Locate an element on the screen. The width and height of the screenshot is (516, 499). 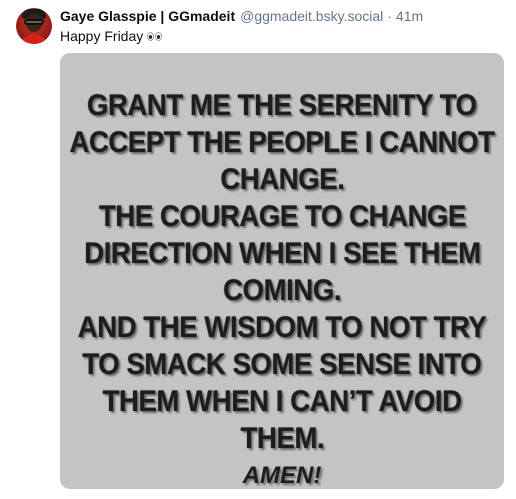
post-text: Happy Friday is located at coordinates (111, 36).